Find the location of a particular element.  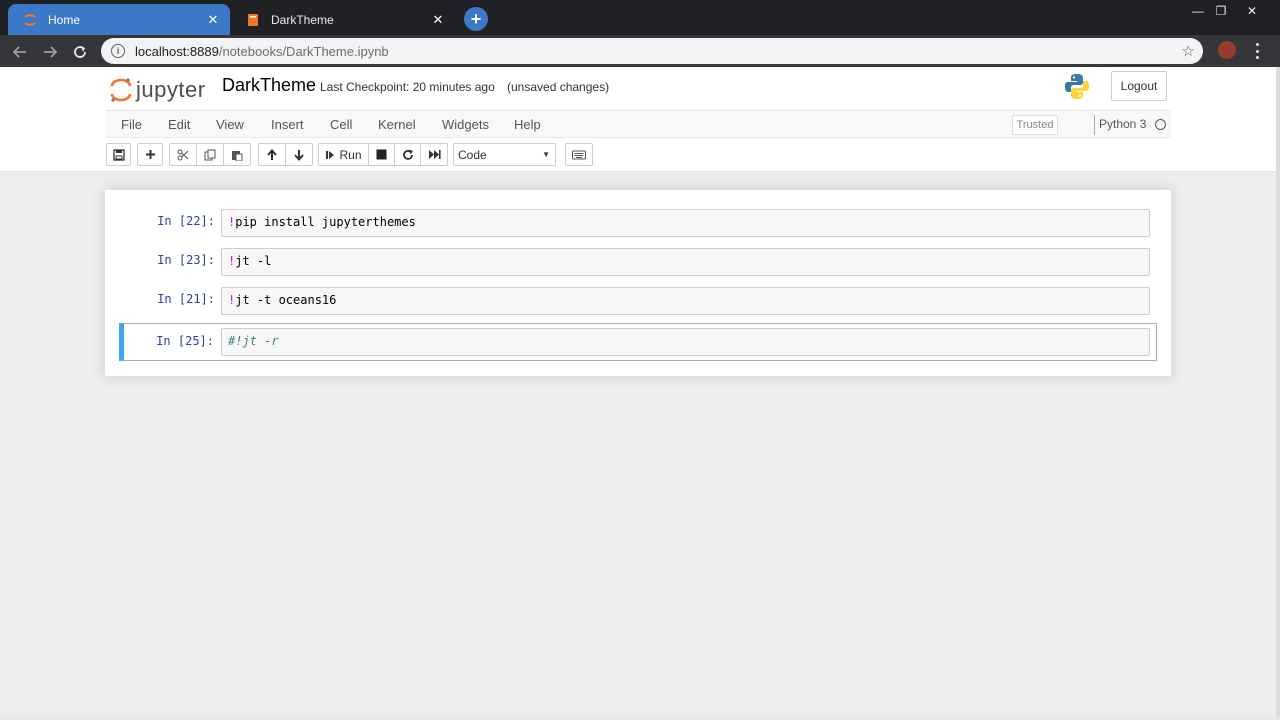

menu-kernel: Kernel is located at coordinates (397, 124).